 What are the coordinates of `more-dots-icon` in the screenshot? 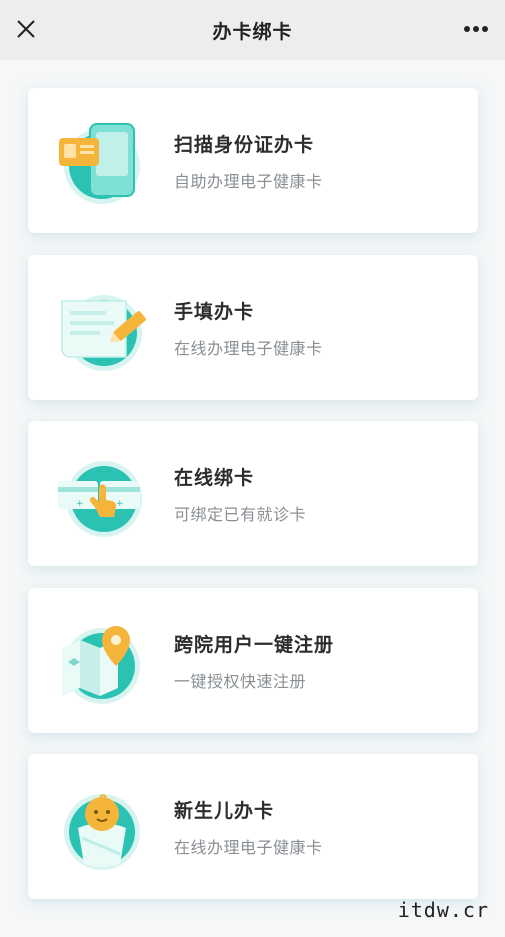 It's located at (476, 29).